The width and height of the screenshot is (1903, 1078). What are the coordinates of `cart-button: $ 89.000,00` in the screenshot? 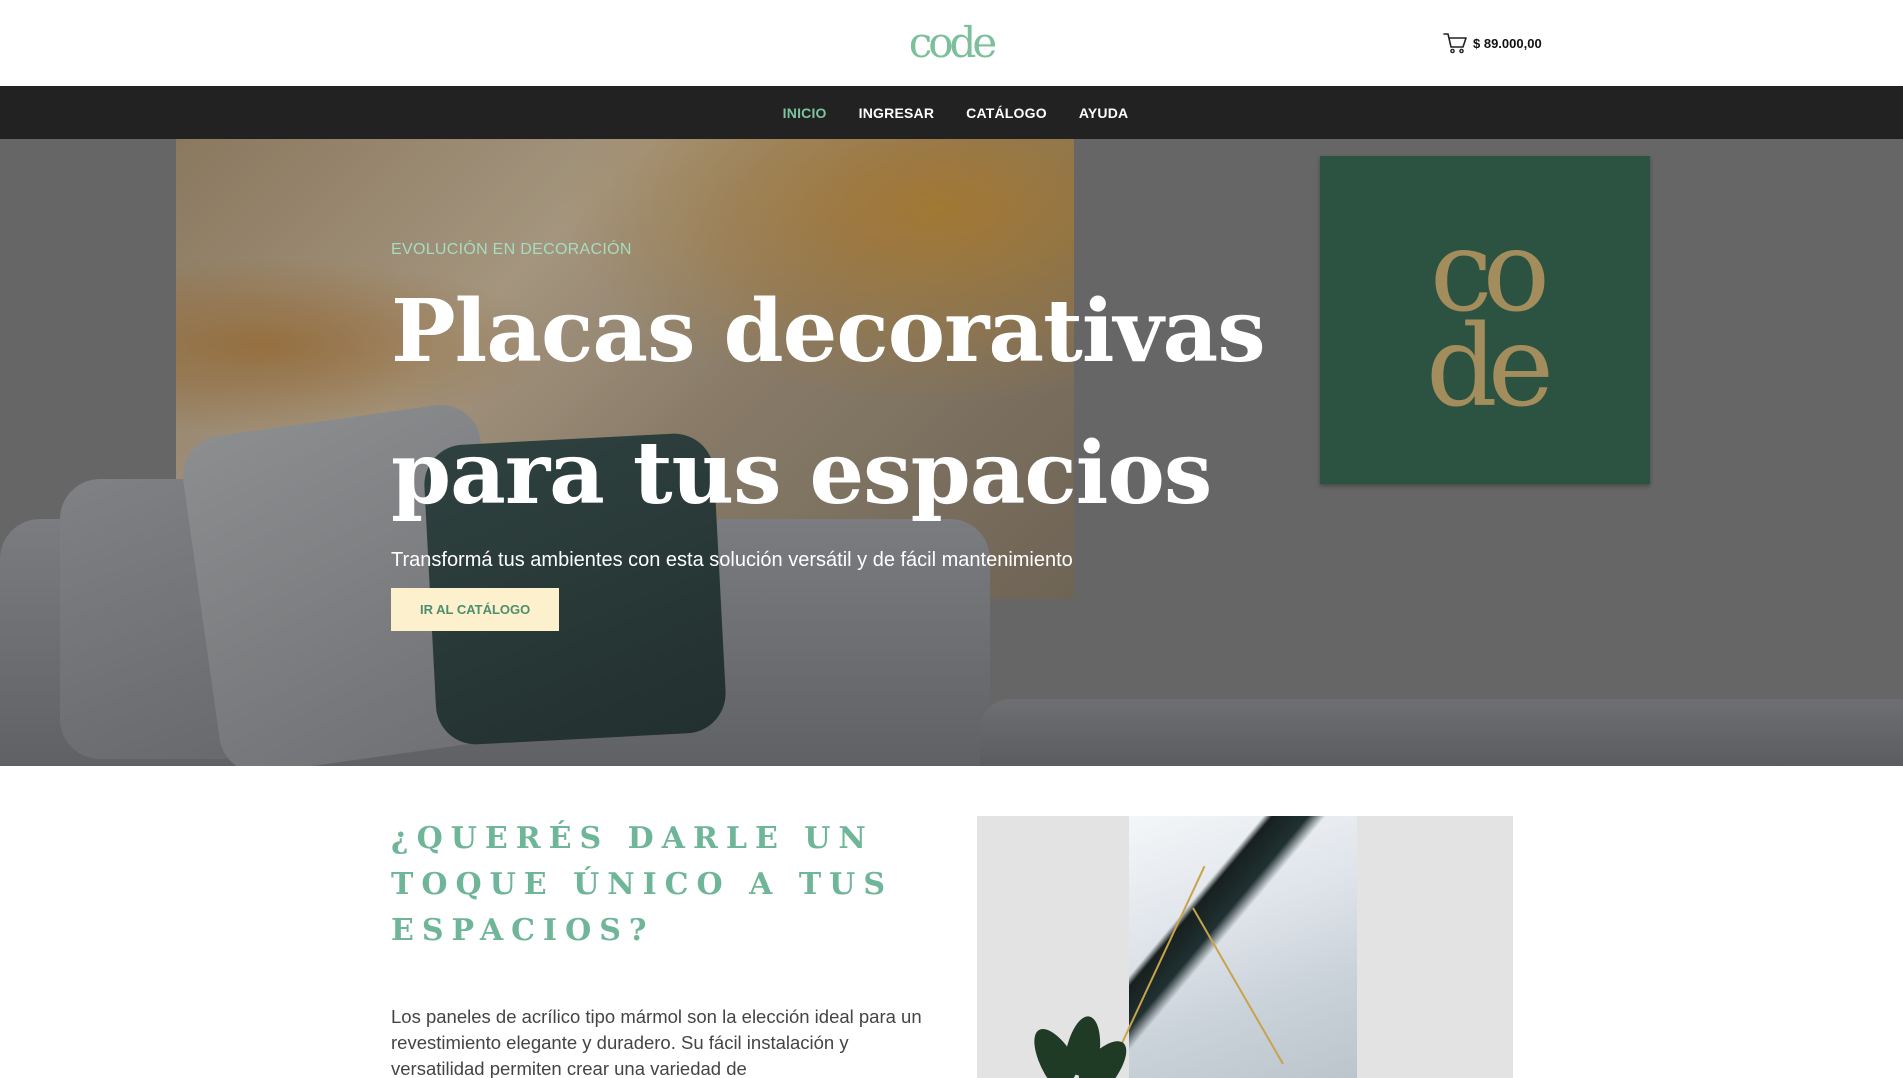 It's located at (1492, 43).